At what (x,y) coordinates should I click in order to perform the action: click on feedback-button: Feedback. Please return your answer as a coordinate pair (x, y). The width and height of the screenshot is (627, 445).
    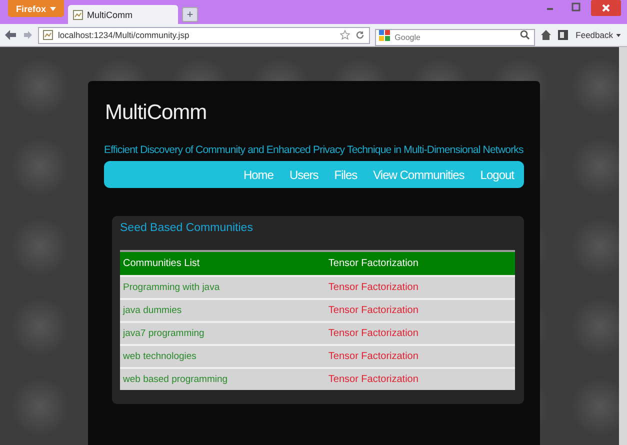
    Looking at the image, I should click on (598, 35).